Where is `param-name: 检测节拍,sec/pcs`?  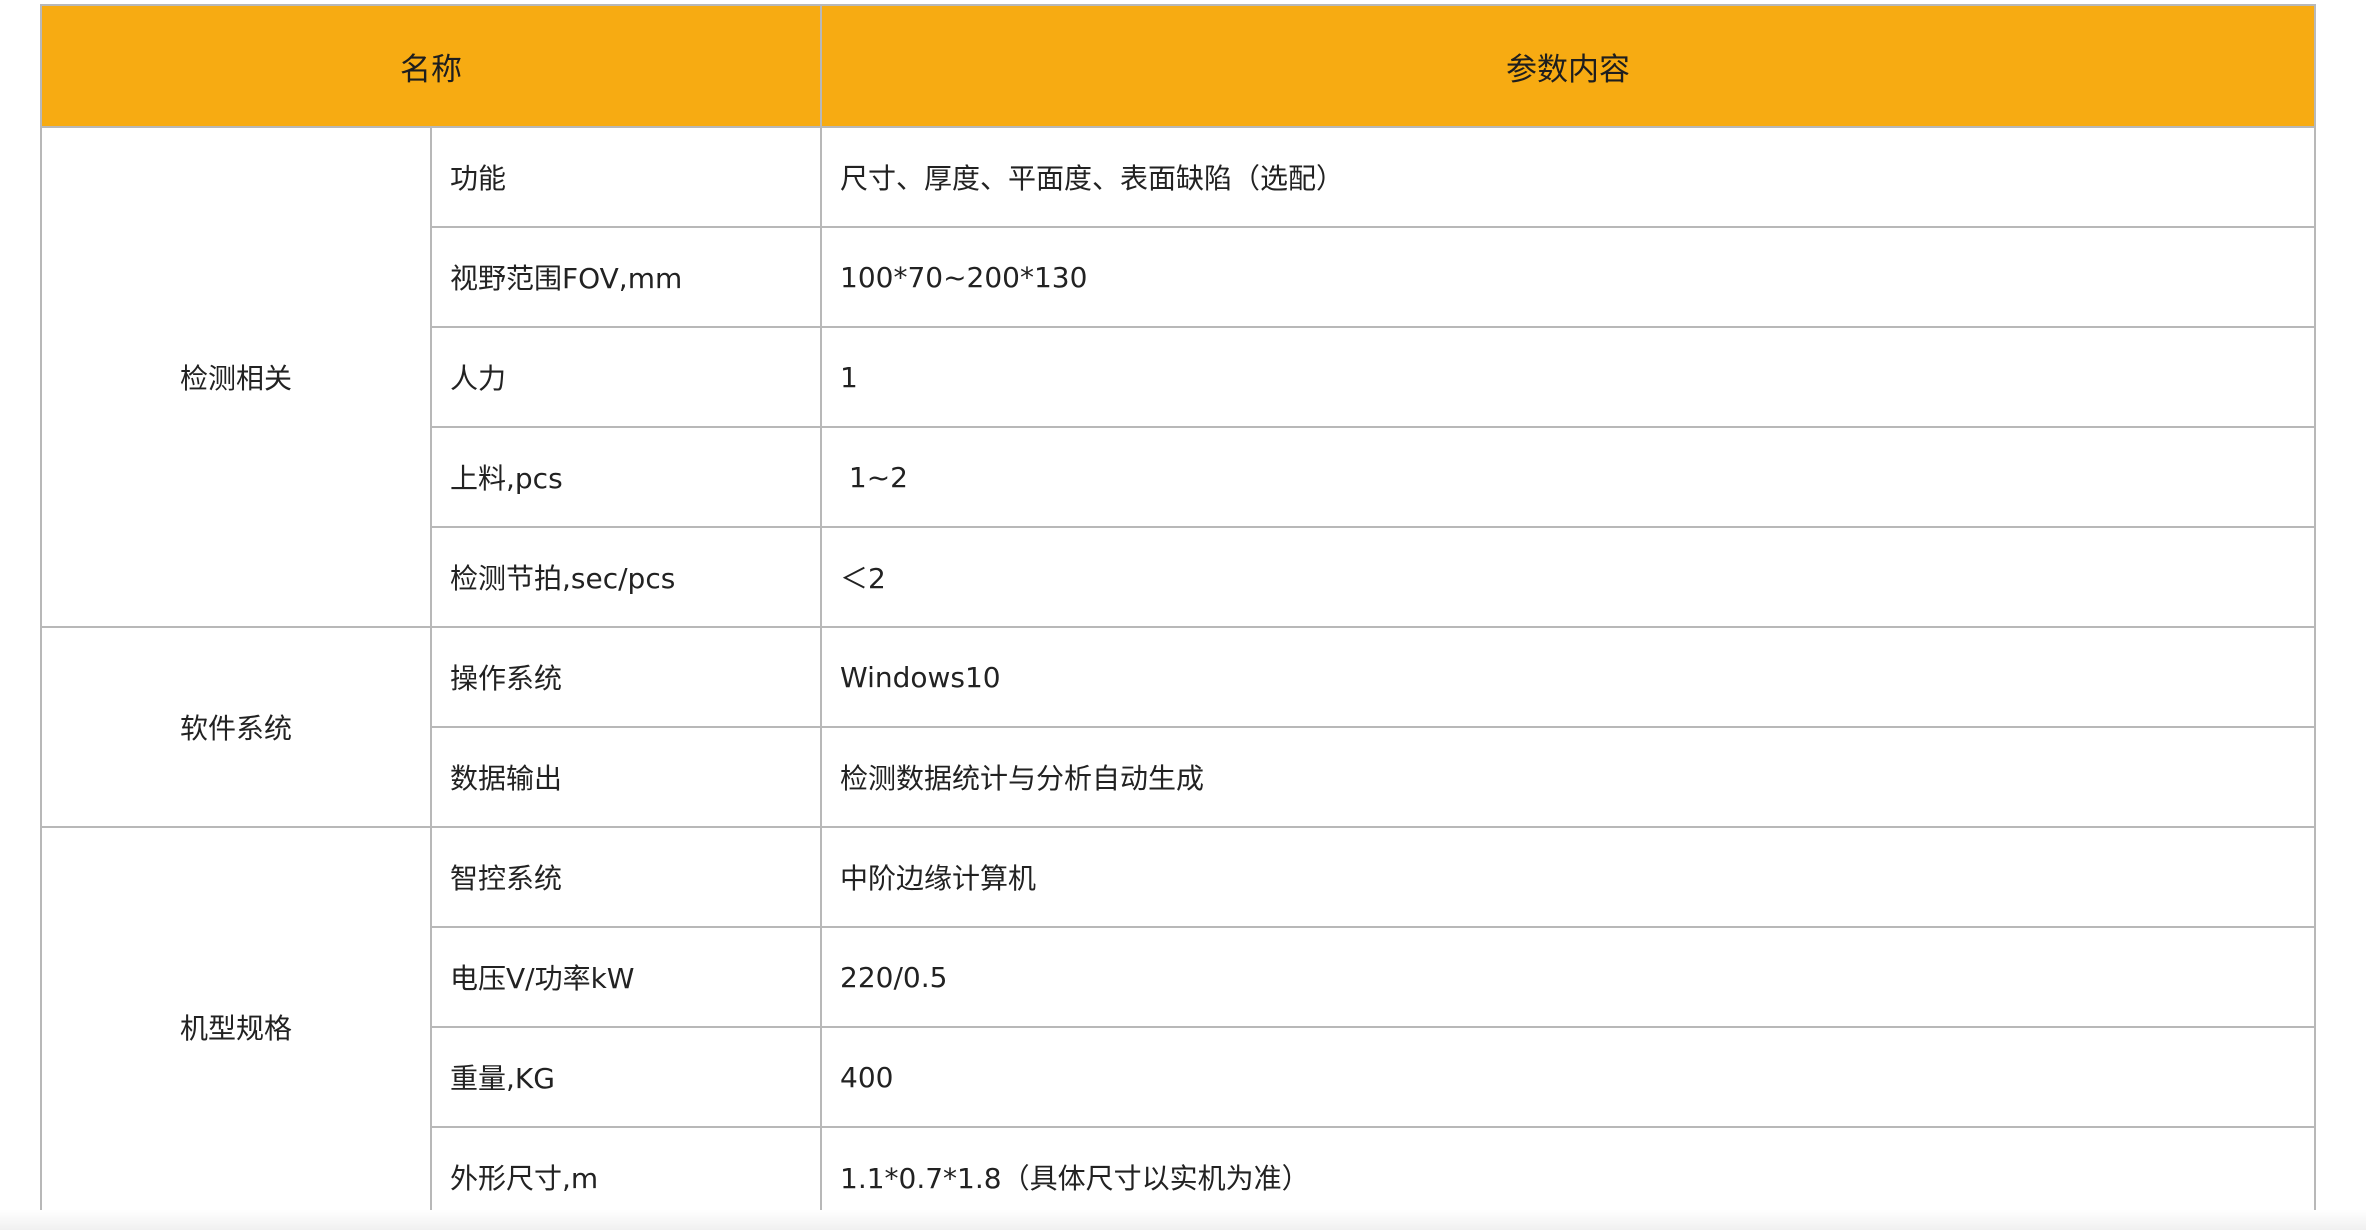
param-name: 检测节拍,sec/pcs is located at coordinates (626, 577).